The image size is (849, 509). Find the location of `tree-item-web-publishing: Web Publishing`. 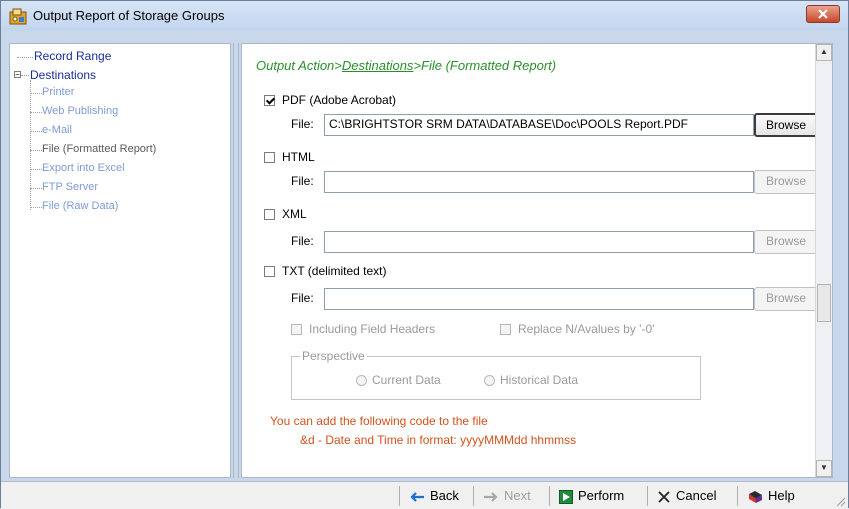

tree-item-web-publishing: Web Publishing is located at coordinates (80, 111).